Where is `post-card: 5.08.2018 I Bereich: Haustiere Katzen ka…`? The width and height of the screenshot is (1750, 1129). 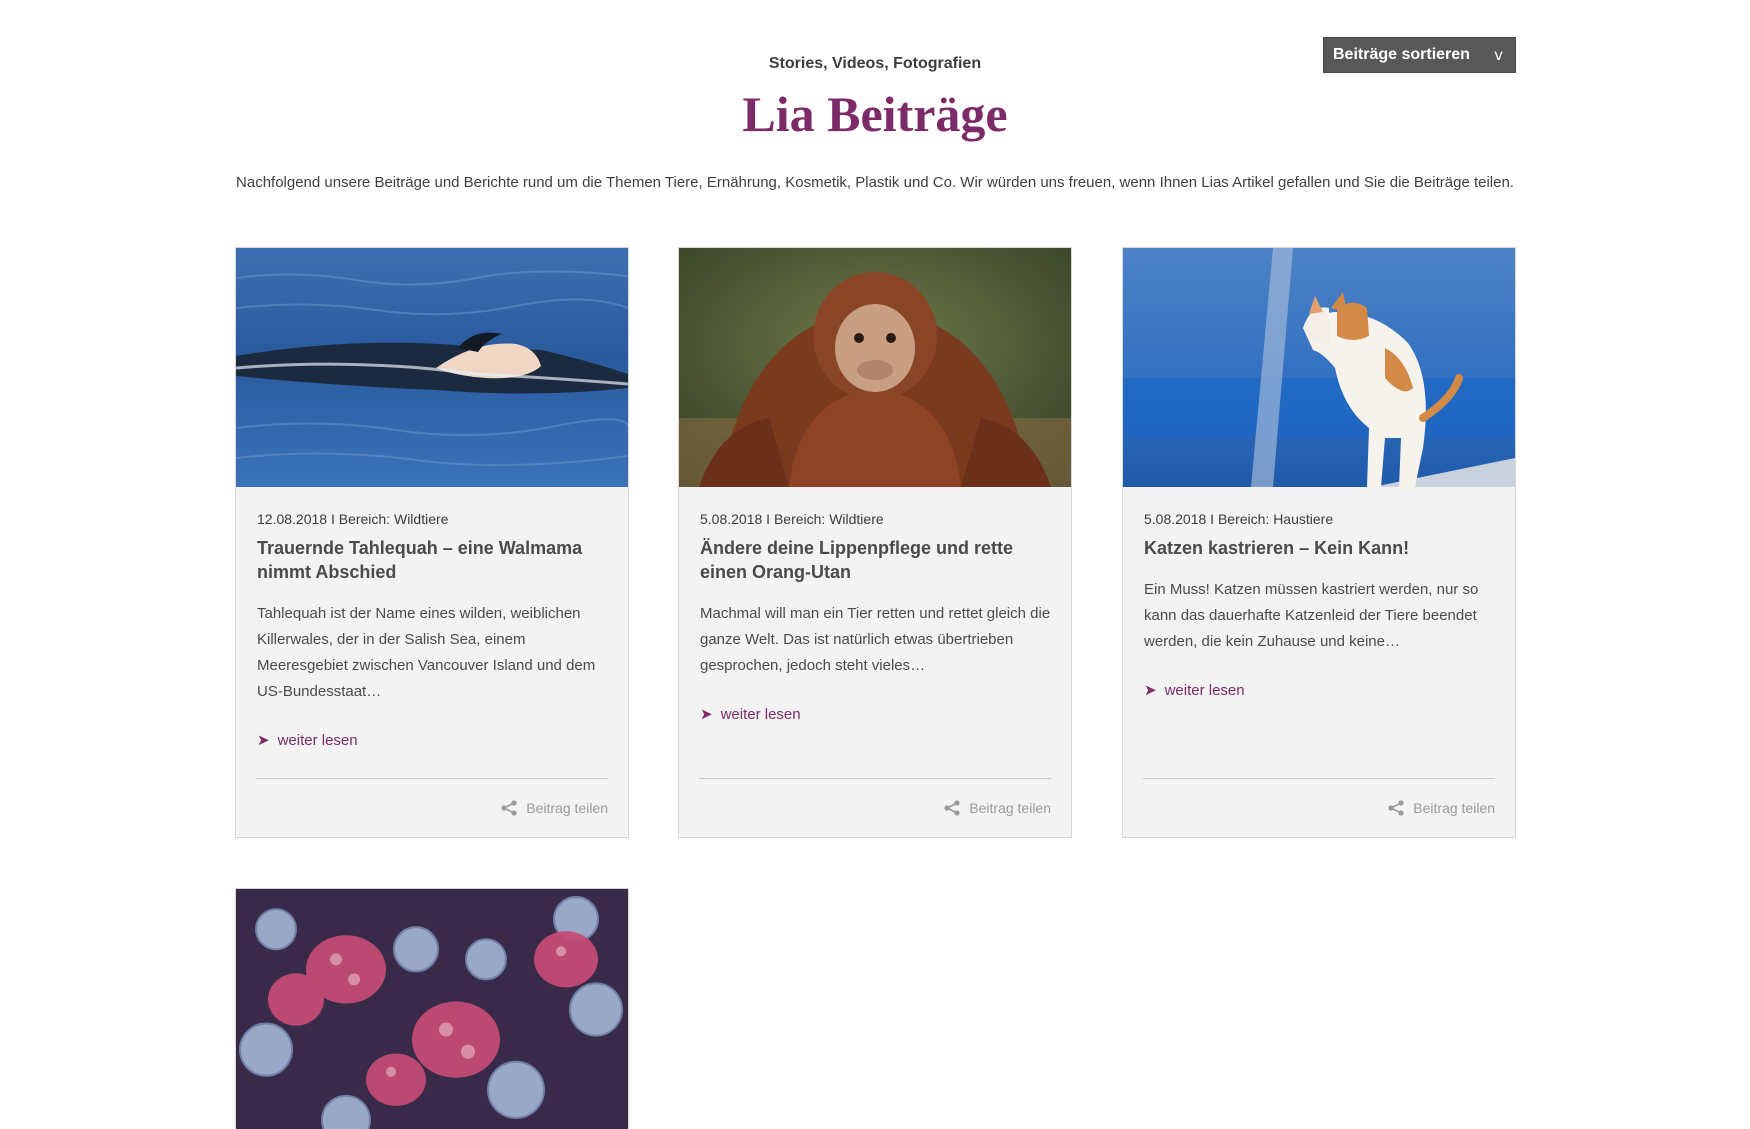
post-card: 5.08.2018 I Bereich: Haustiere Katzen ka… is located at coordinates (1319, 542).